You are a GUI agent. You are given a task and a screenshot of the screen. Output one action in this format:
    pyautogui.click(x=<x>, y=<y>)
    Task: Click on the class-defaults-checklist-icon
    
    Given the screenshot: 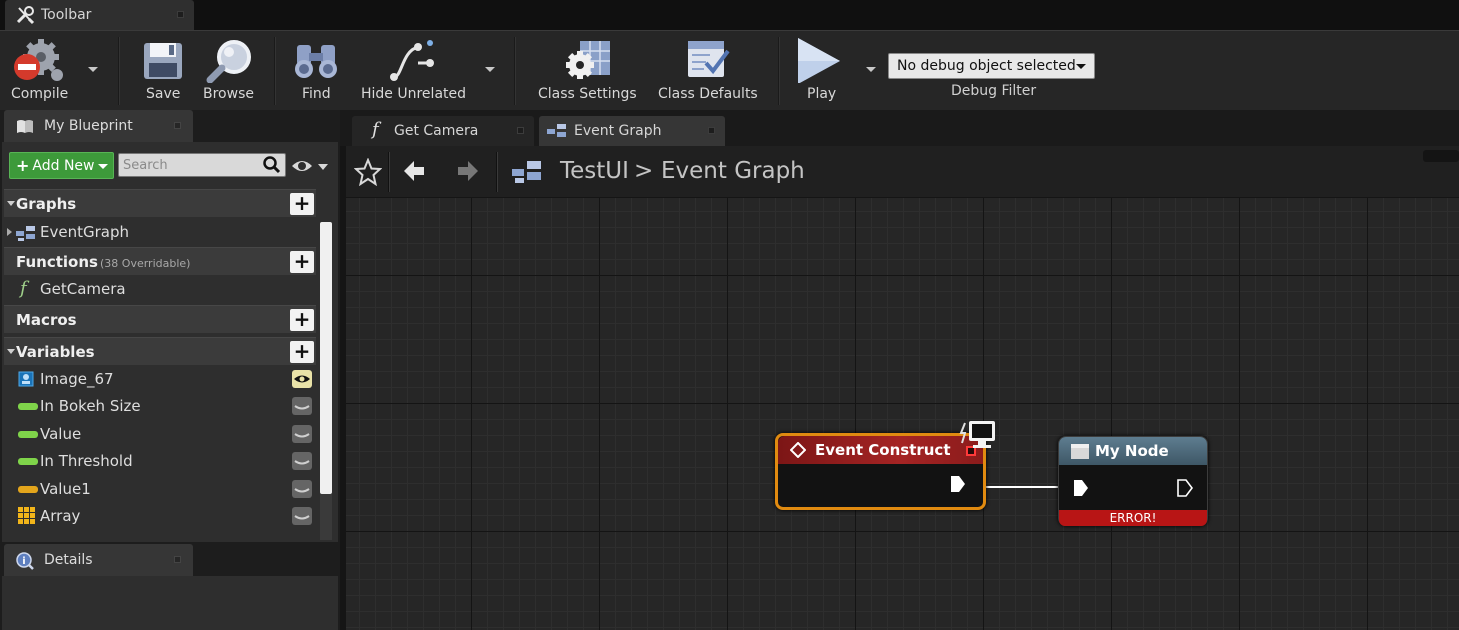 What is the action you would take?
    pyautogui.click(x=709, y=59)
    